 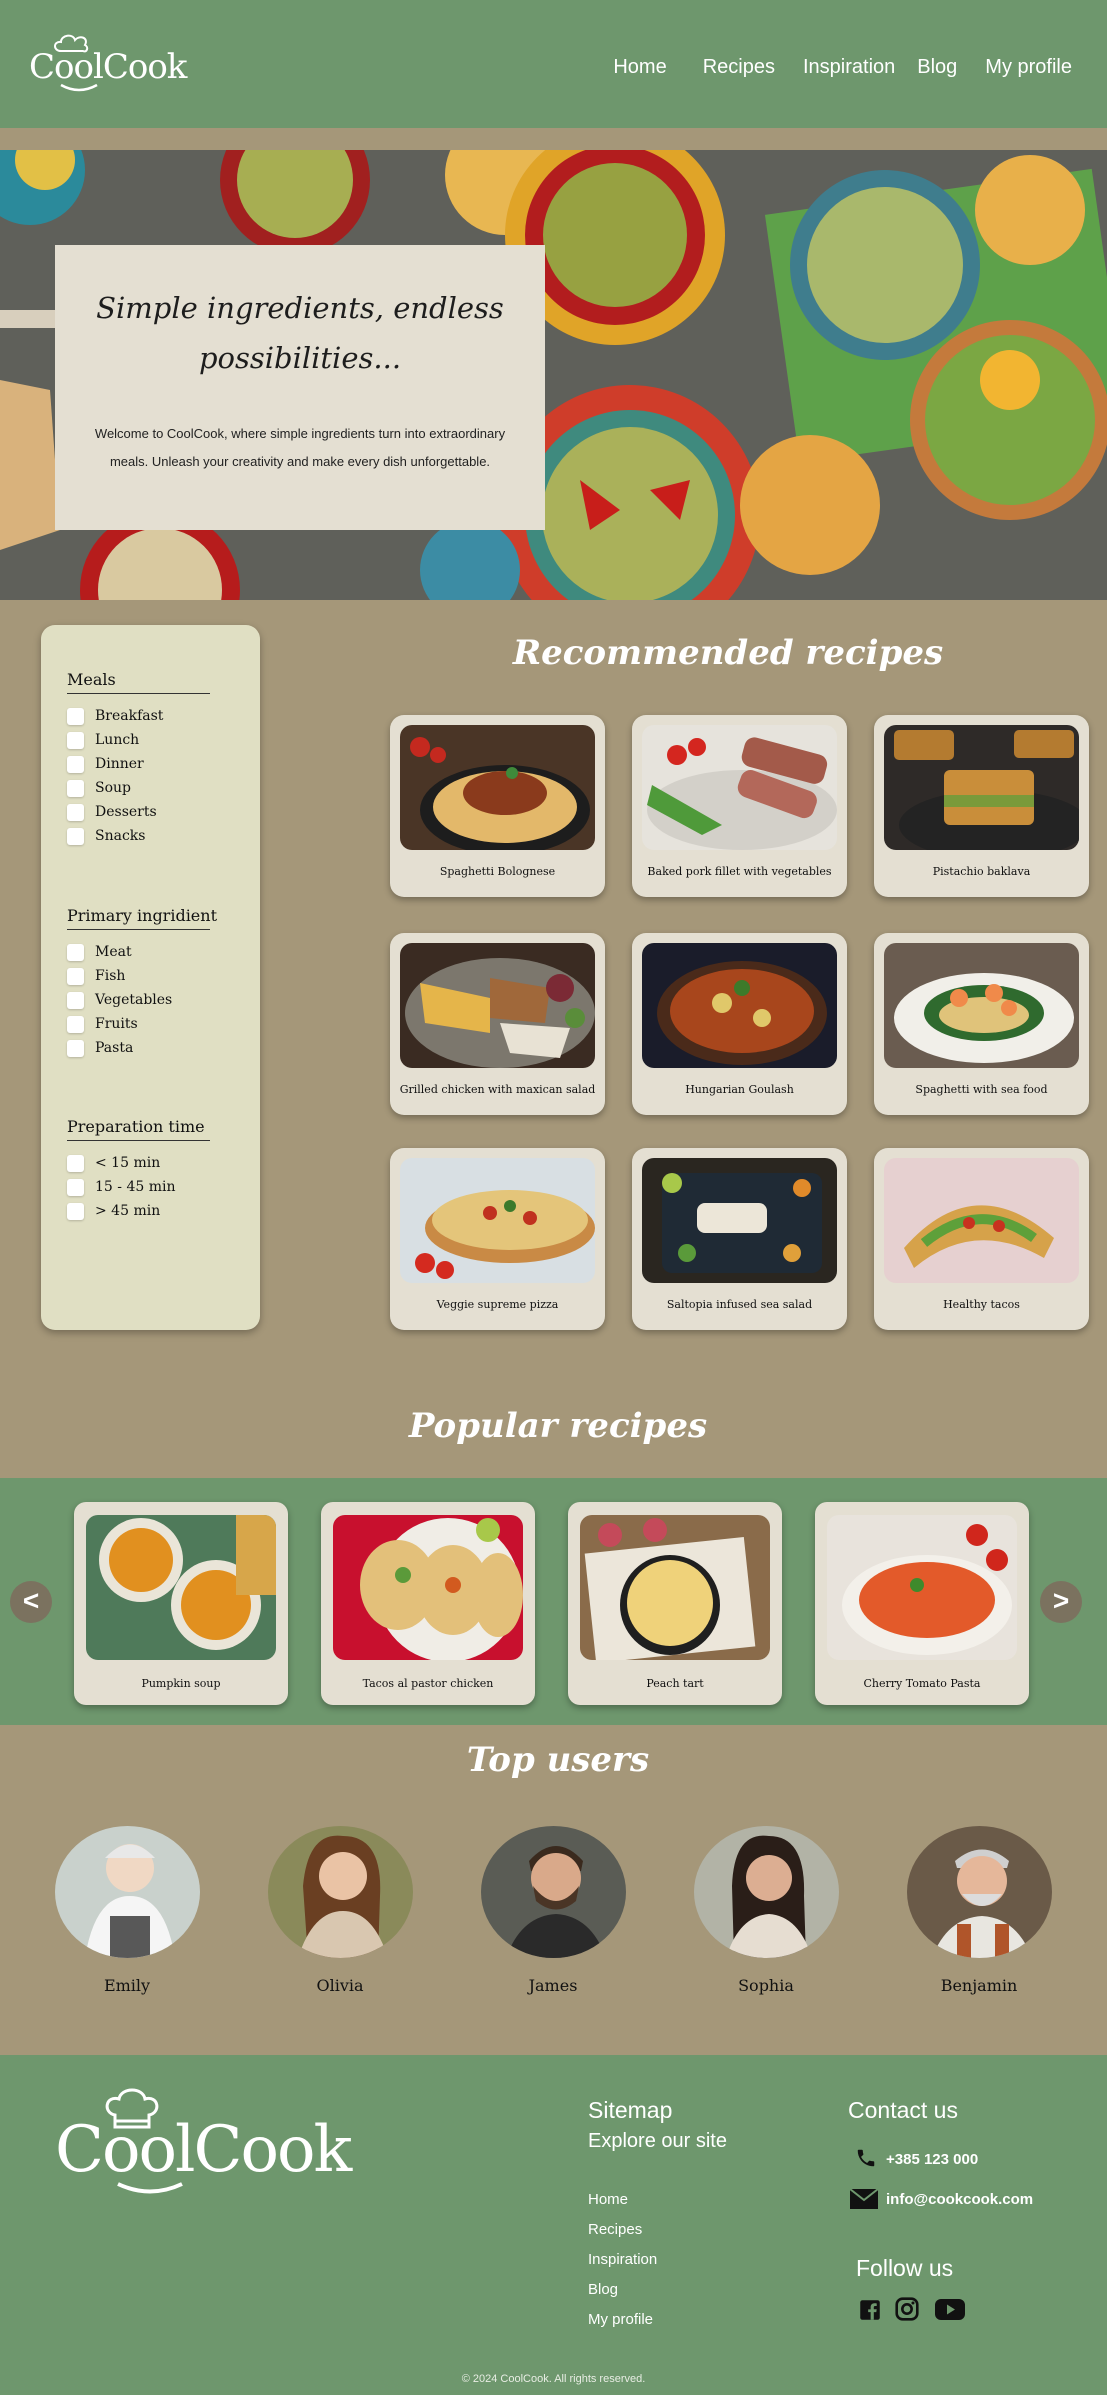 I want to click on recipe-card: Pistachio baklava, so click(x=981, y=806).